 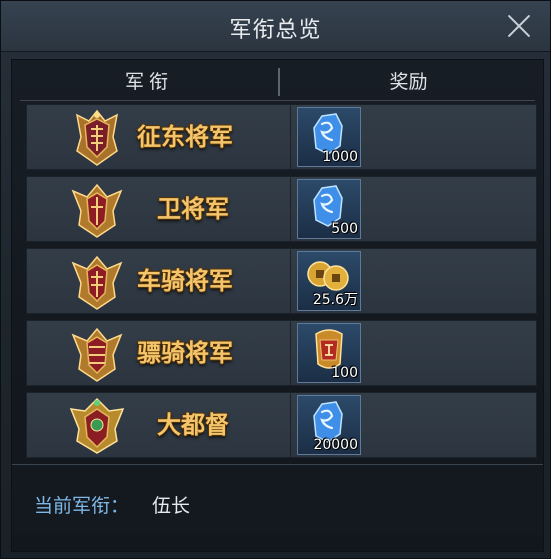 What do you see at coordinates (193, 209) in the screenshot?
I see `rank-name: 卫将军` at bounding box center [193, 209].